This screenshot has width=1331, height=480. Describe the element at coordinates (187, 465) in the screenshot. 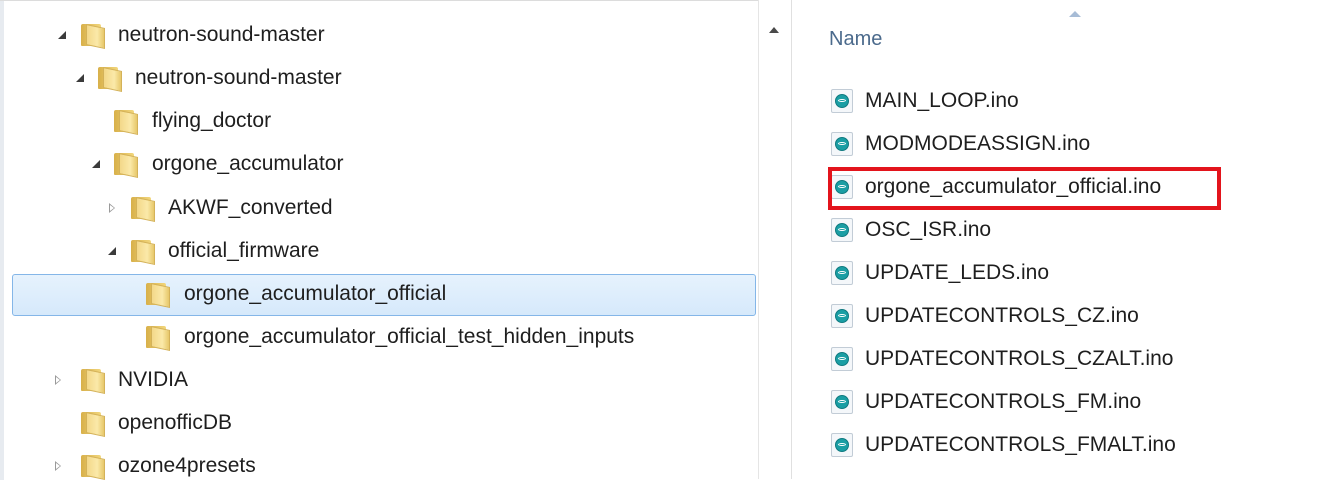

I see `tree-item-label: ozone4presets` at that location.